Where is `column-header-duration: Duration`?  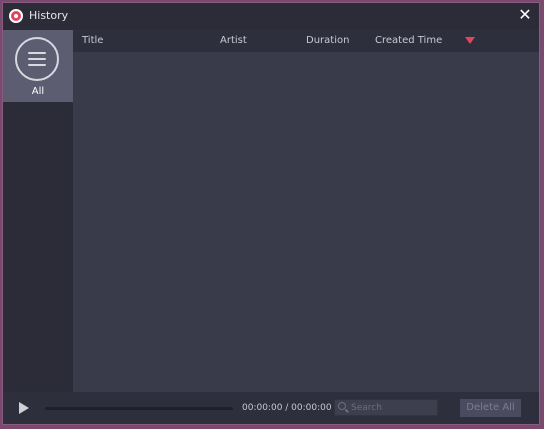
column-header-duration: Duration is located at coordinates (327, 40).